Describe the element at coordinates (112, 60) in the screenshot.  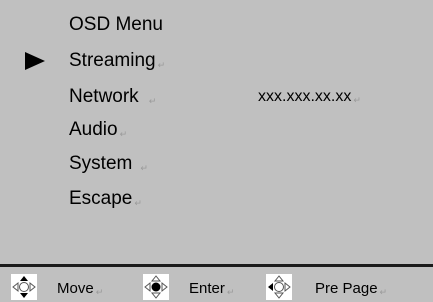
I see `menu-item-label: Streaming` at that location.